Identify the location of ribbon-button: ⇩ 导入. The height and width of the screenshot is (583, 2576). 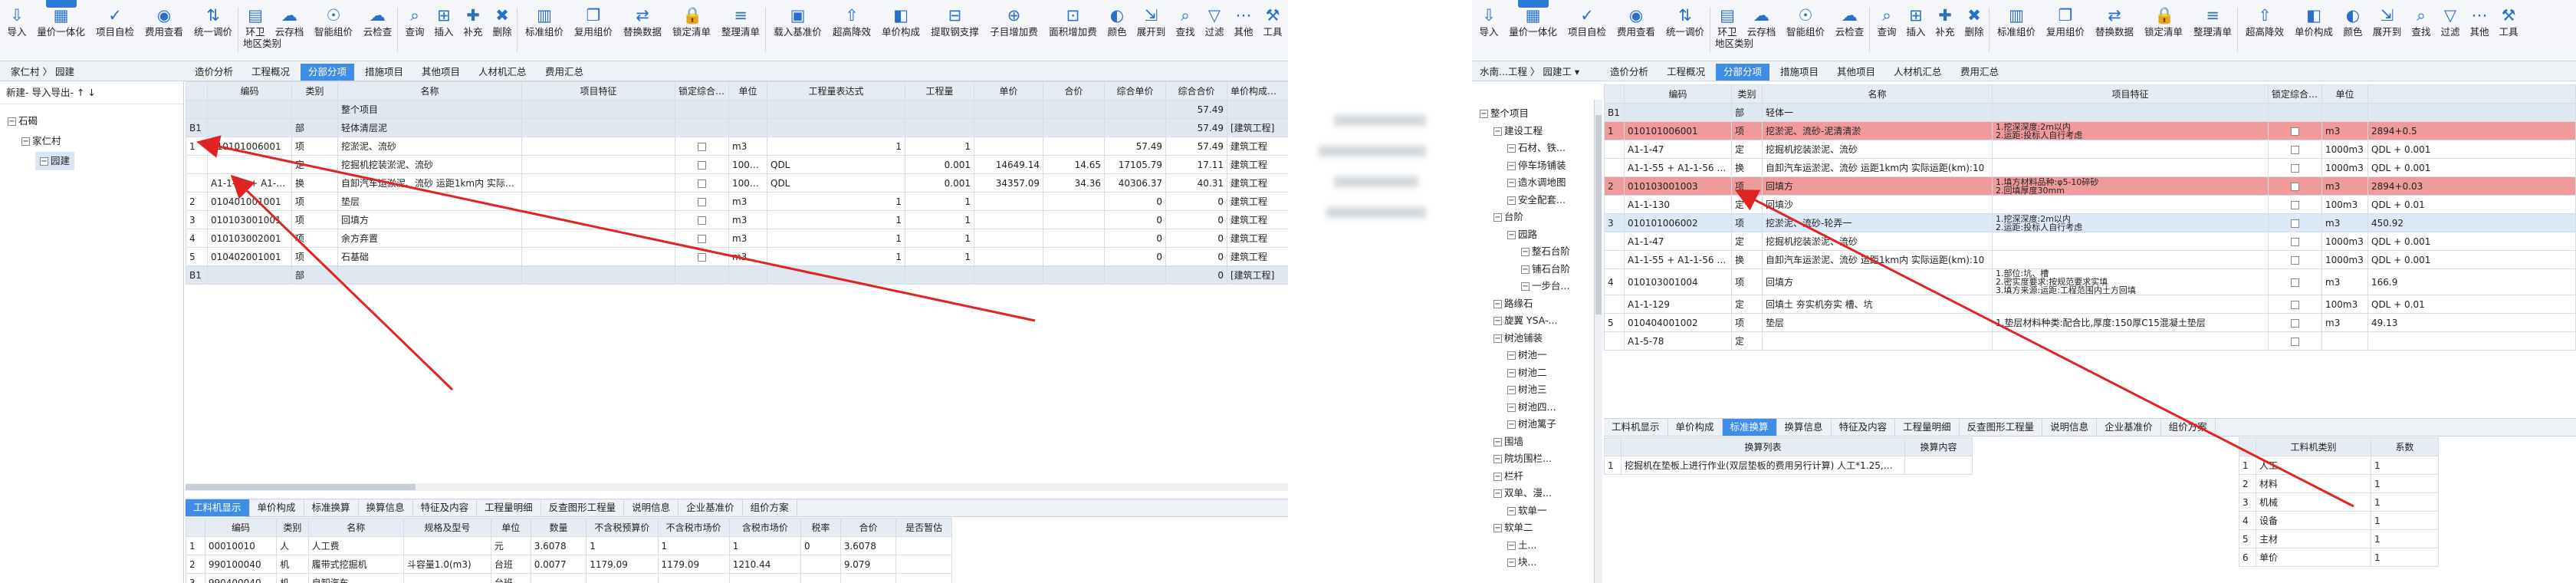
(17, 22).